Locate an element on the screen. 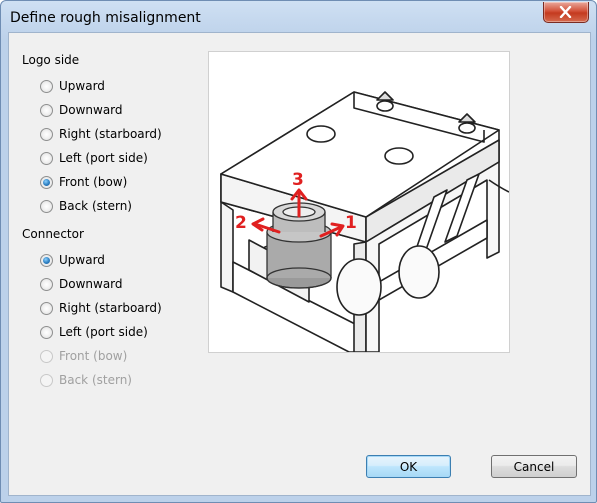 The image size is (597, 503). close-button is located at coordinates (566, 12).